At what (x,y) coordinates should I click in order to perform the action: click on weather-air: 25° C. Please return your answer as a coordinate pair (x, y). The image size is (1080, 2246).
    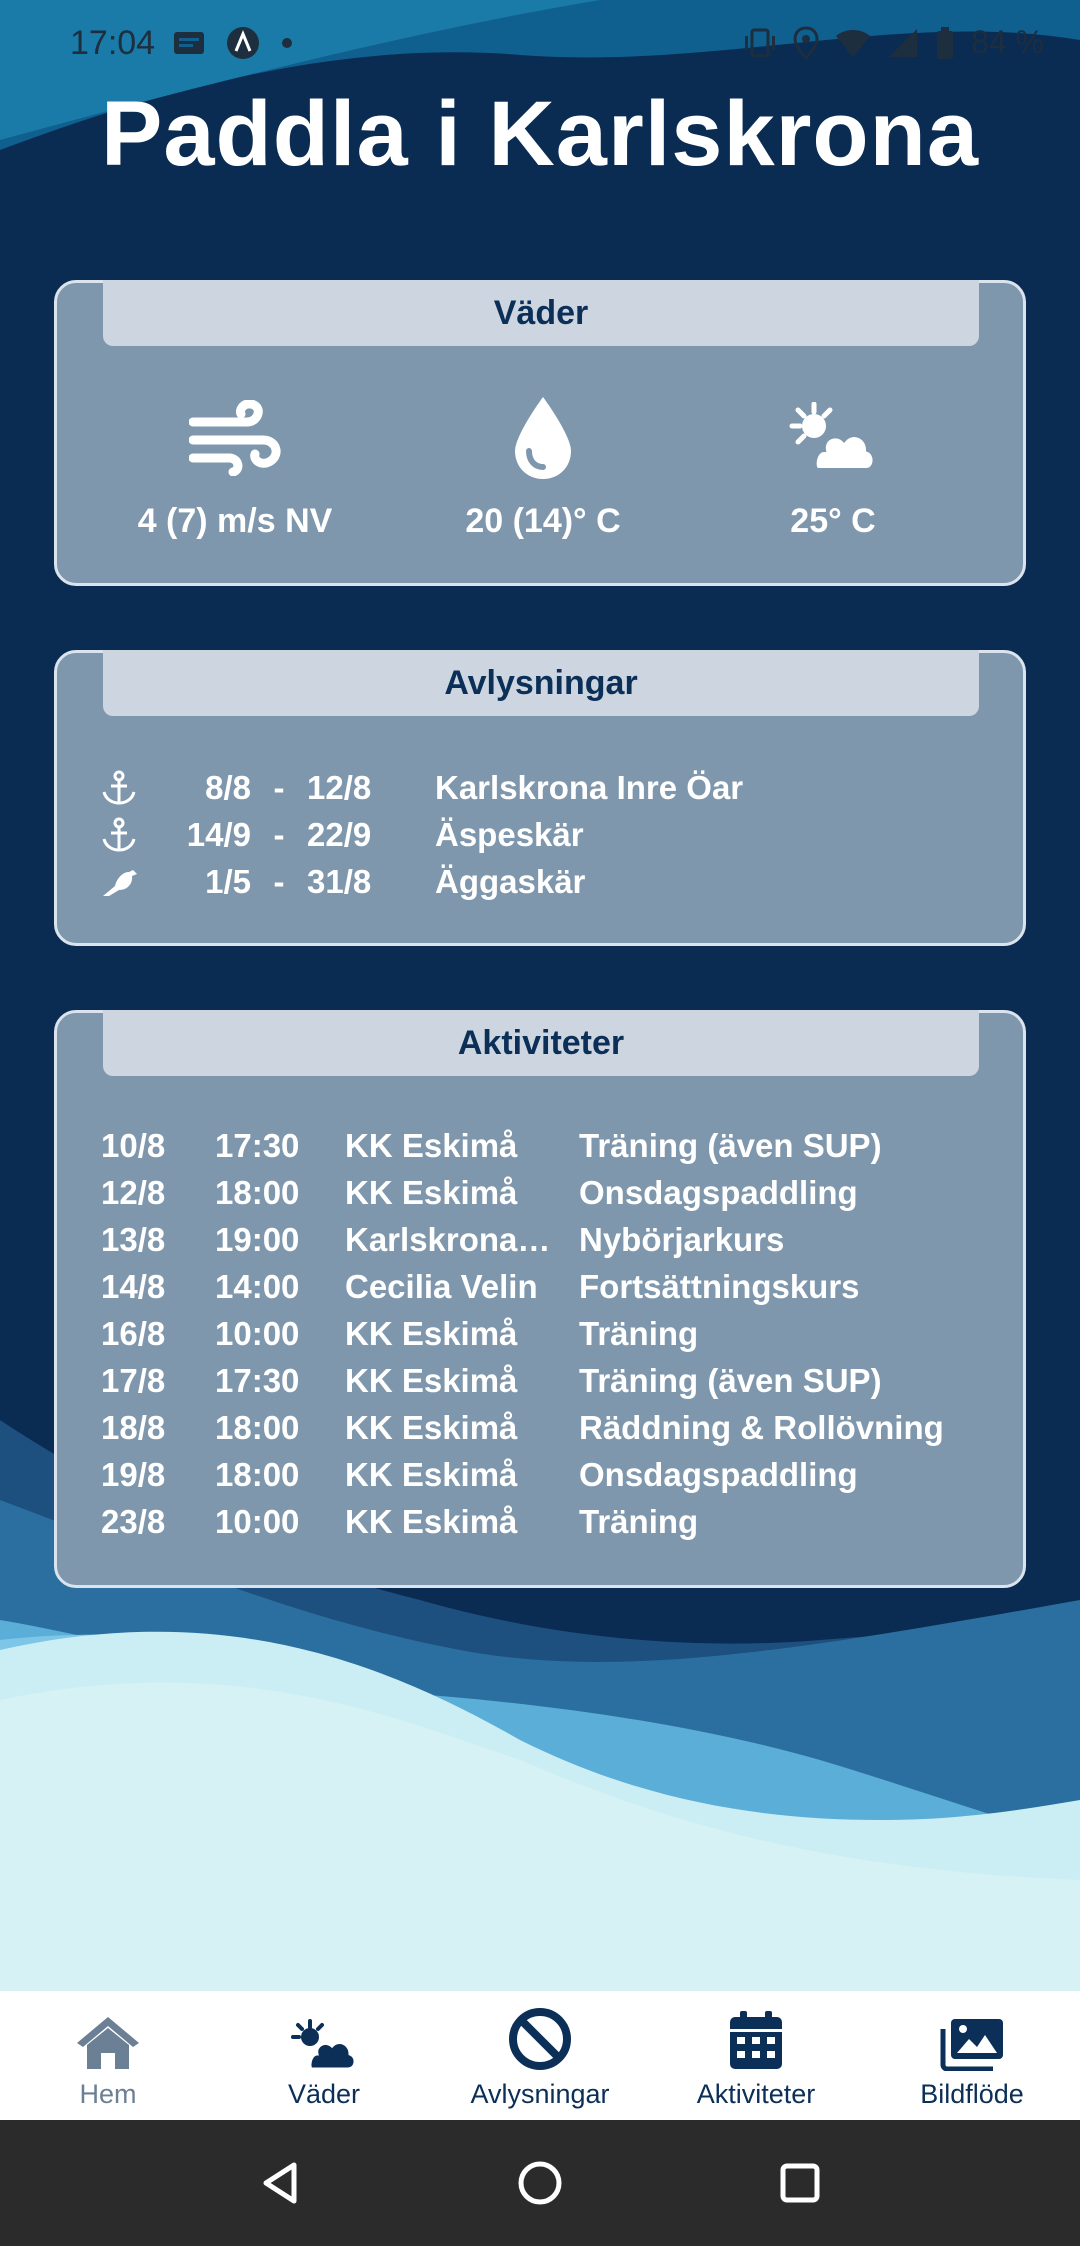
    Looking at the image, I should click on (833, 464).